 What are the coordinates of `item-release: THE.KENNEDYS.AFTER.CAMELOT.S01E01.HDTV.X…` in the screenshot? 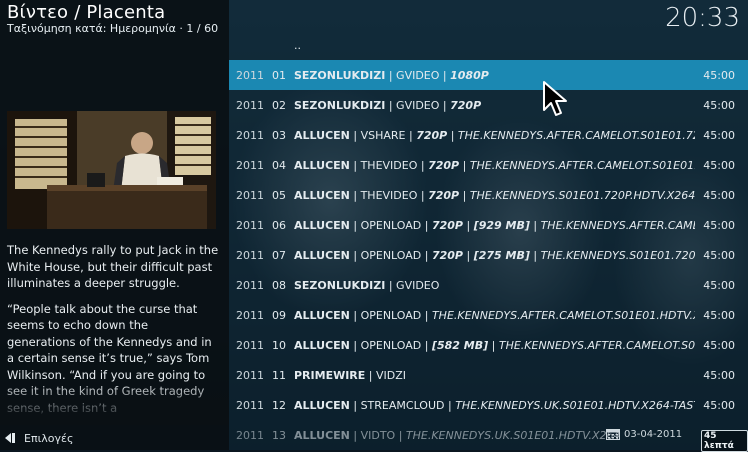 It's located at (563, 315).